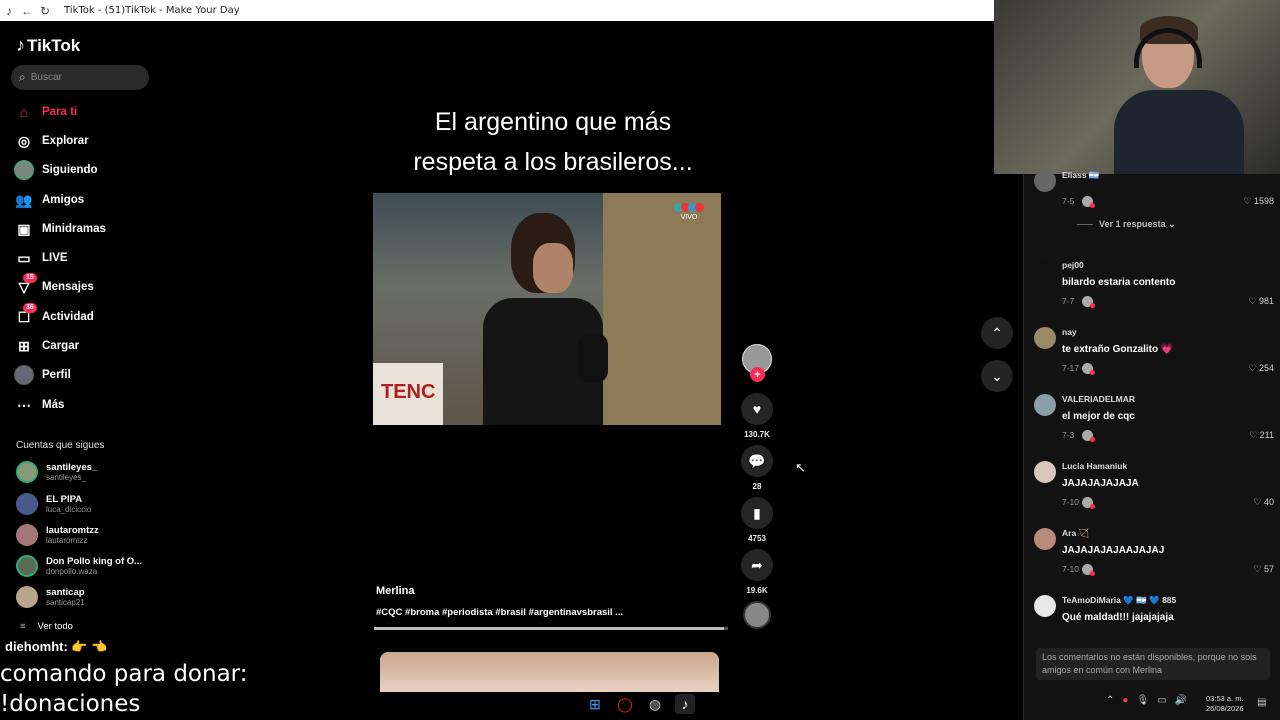 The width and height of the screenshot is (1280, 720). What do you see at coordinates (1119, 282) in the screenshot?
I see `comment-text: bilardo estaria contento` at bounding box center [1119, 282].